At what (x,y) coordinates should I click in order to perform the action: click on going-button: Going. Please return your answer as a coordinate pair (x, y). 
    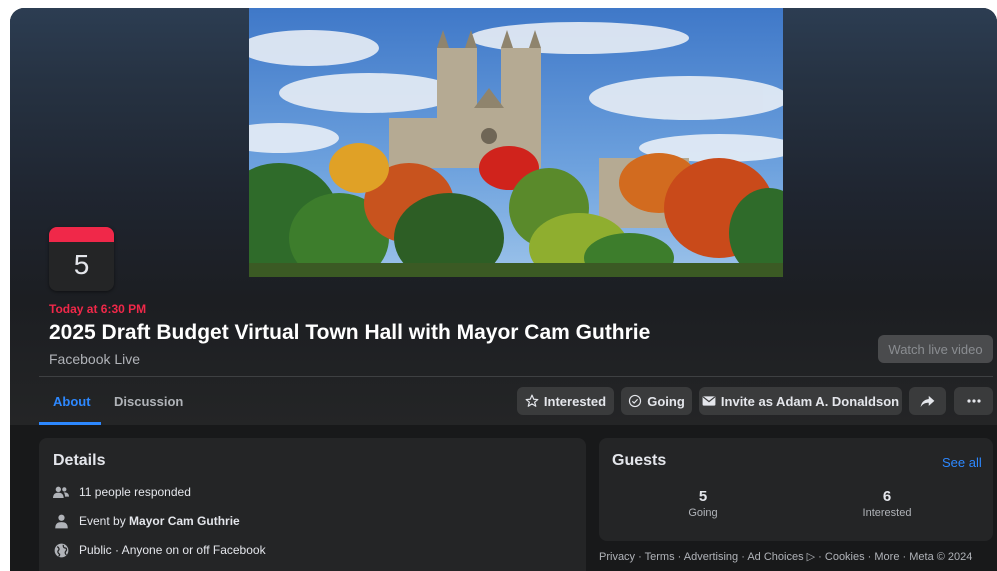
    Looking at the image, I should click on (656, 401).